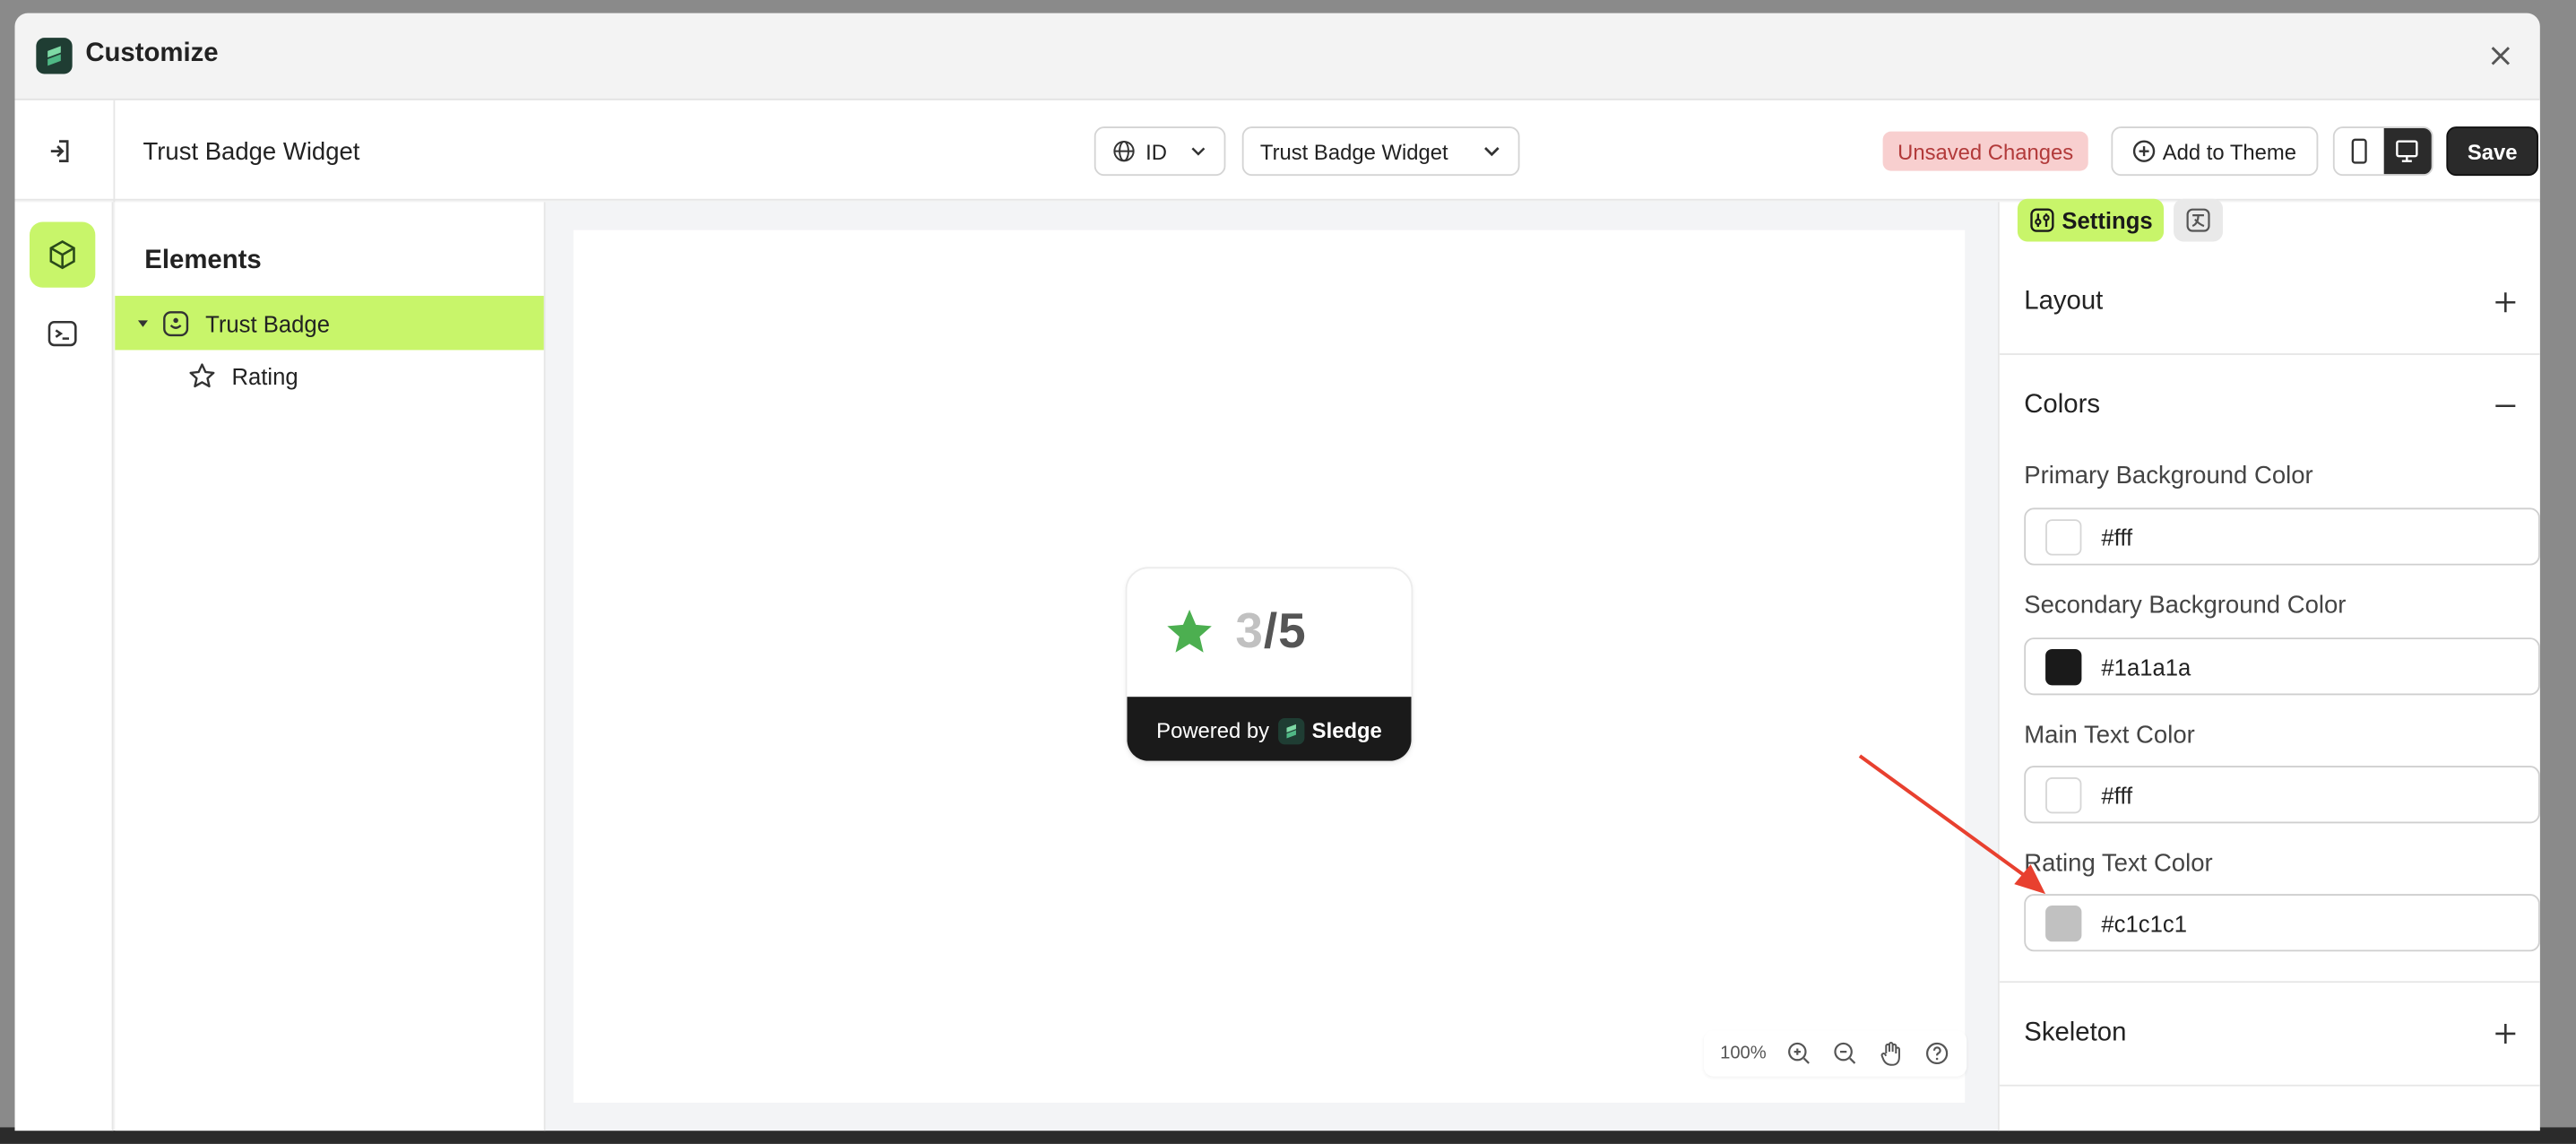 The height and width of the screenshot is (1144, 2576). Describe the element at coordinates (1845, 1053) in the screenshot. I see `zoom-out-icon` at that location.